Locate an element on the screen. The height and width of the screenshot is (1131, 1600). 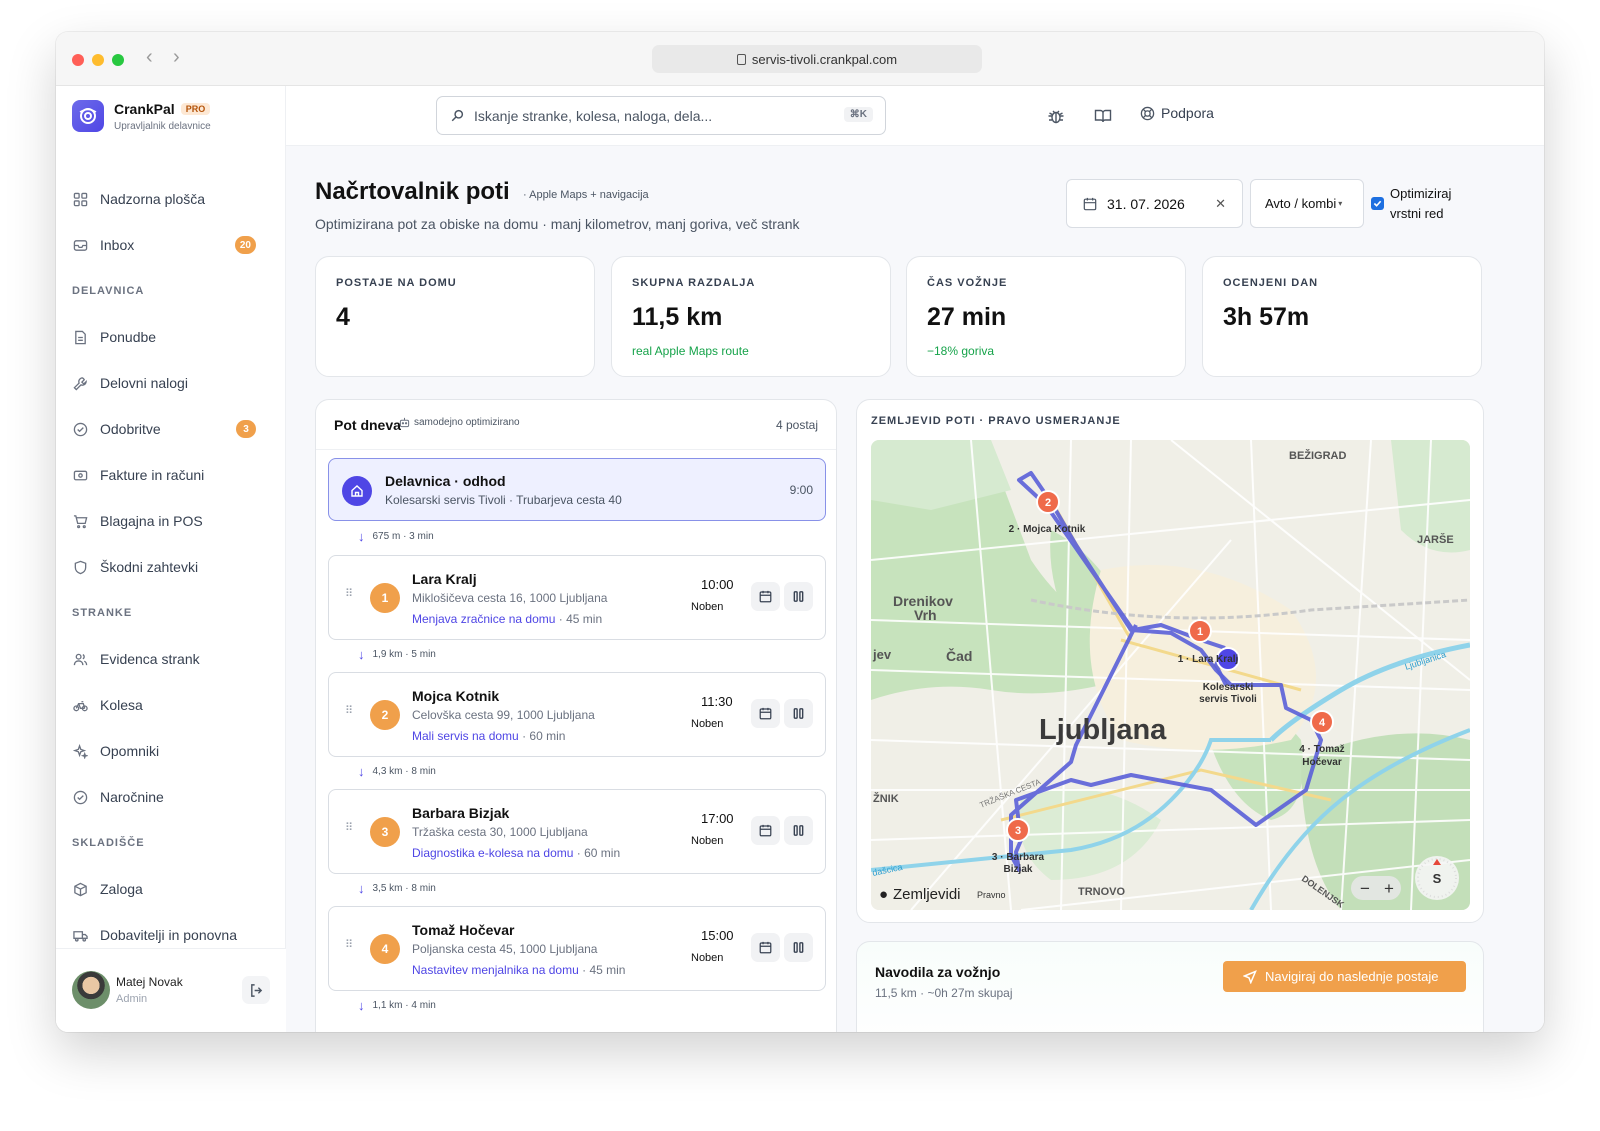
leg-distance: 675 m · 3 min is located at coordinates (403, 536).